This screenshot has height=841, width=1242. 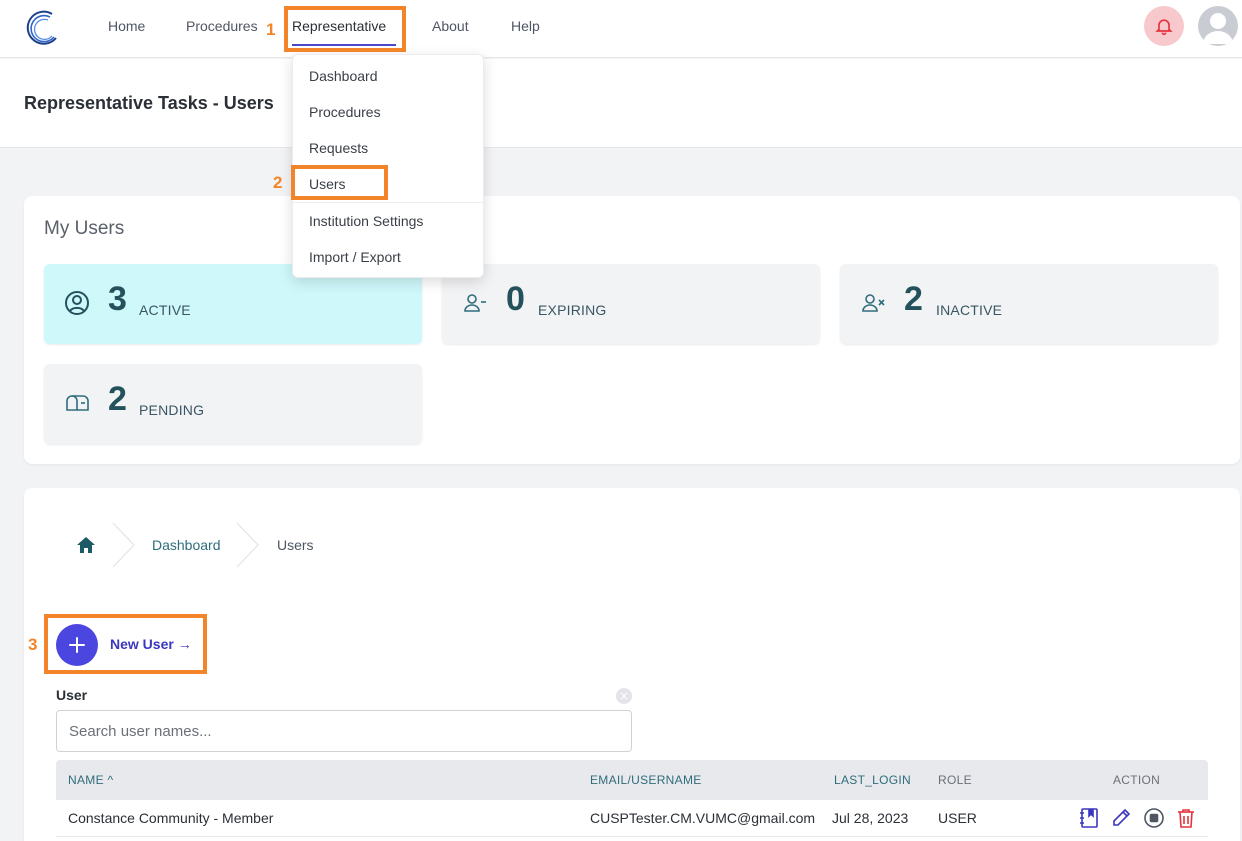 What do you see at coordinates (33, 644) in the screenshot?
I see `annotation-number-3: 3` at bounding box center [33, 644].